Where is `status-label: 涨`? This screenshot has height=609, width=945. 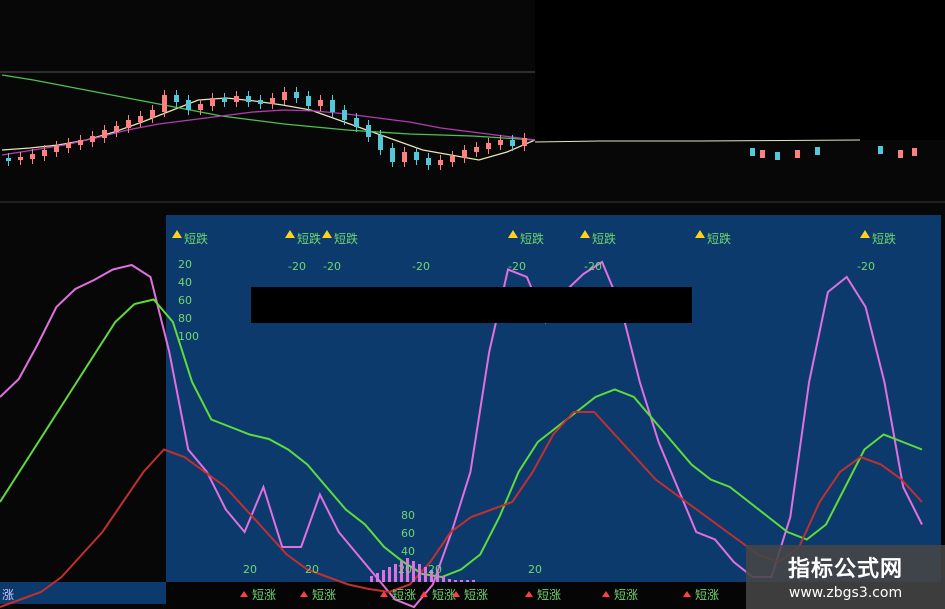 status-label: 涨 is located at coordinates (8, 595).